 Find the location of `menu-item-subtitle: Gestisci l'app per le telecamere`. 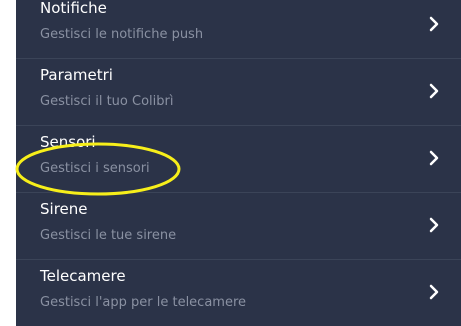

menu-item-subtitle: Gestisci l'app per le telecamere is located at coordinates (143, 302).